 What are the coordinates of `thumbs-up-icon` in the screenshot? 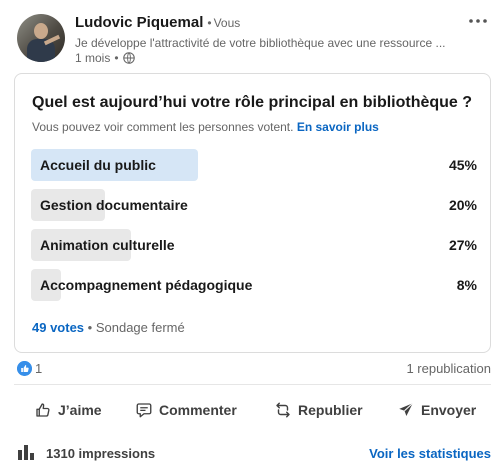 It's located at (43, 410).